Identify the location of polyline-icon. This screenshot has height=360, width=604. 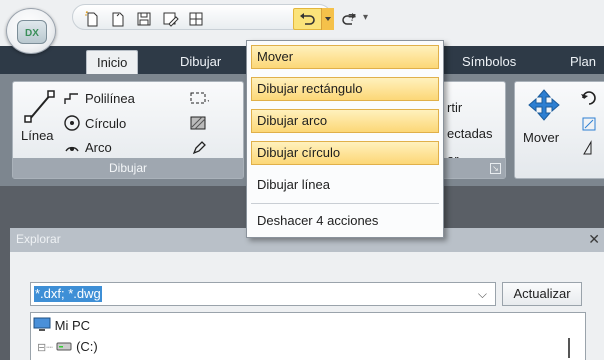
(72, 99).